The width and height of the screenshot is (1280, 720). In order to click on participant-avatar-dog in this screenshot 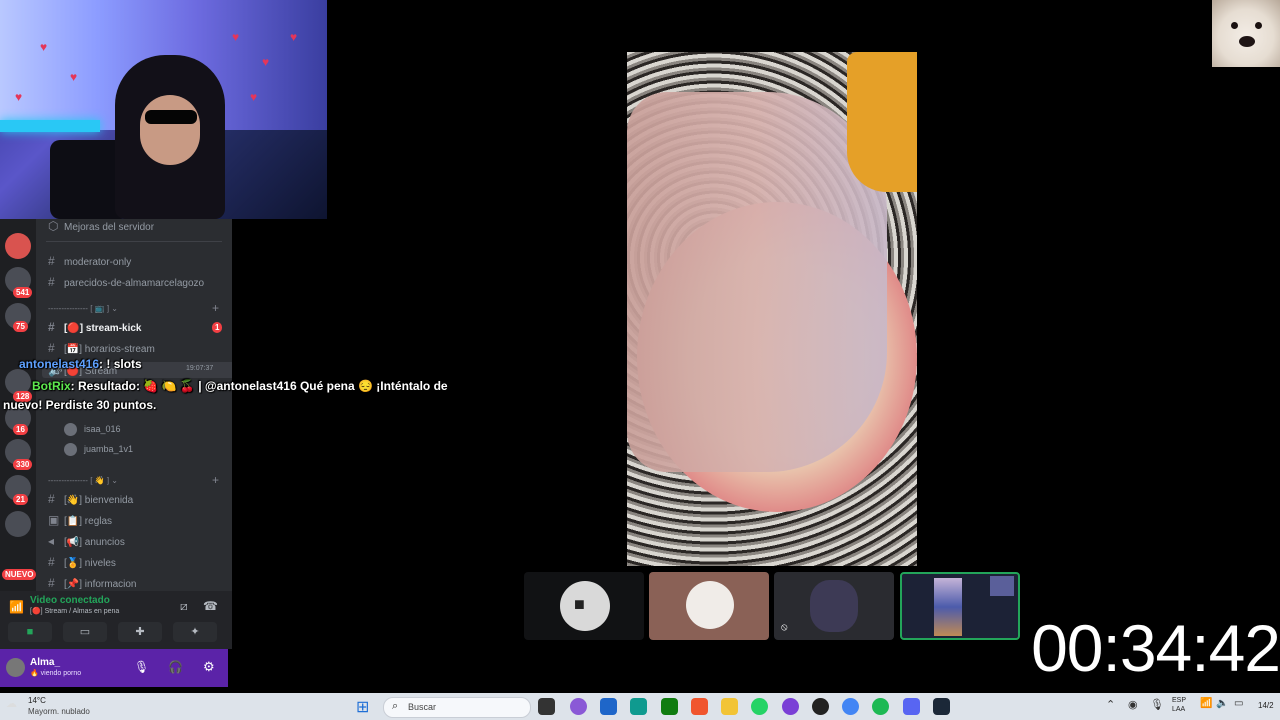, I will do `click(1246, 33)`.